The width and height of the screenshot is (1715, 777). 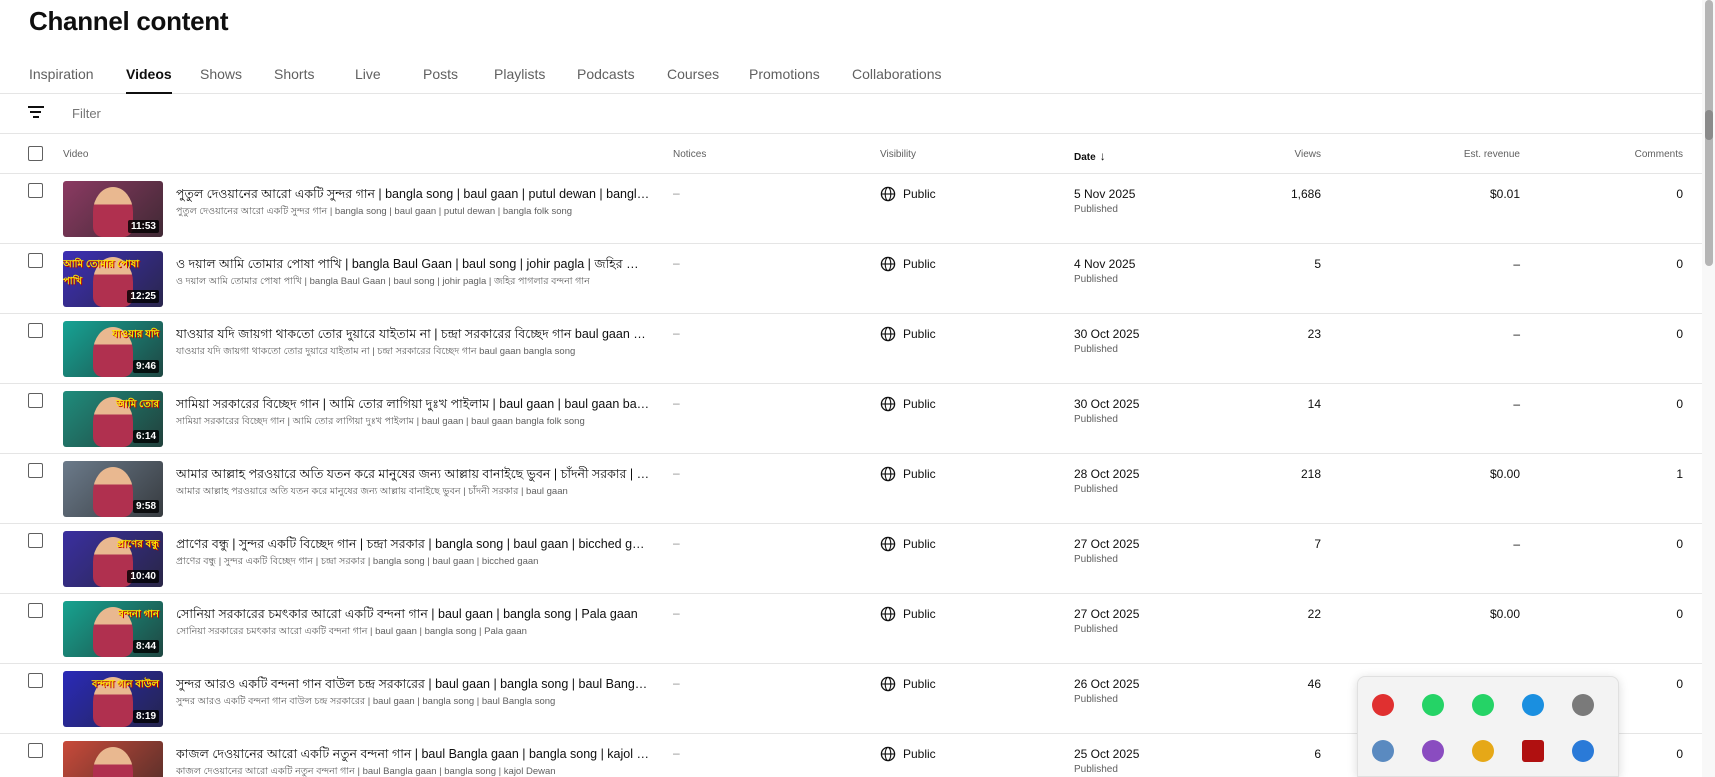 I want to click on video-date: 27 Oct 2025, so click(x=1107, y=614).